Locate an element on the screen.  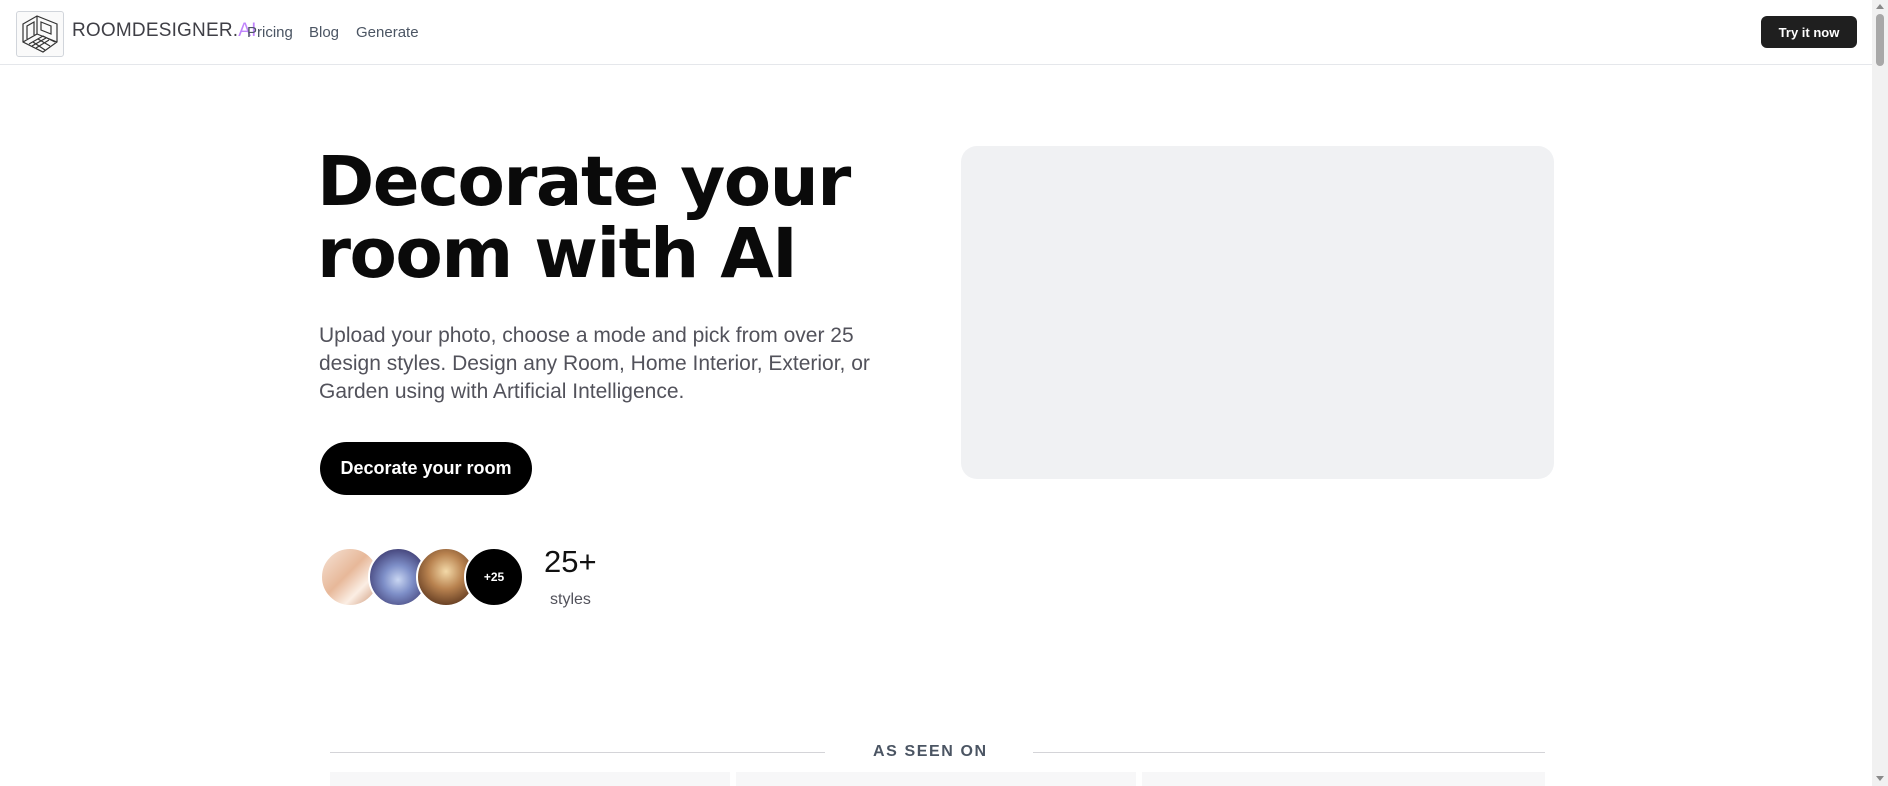
divider-right is located at coordinates (1289, 752).